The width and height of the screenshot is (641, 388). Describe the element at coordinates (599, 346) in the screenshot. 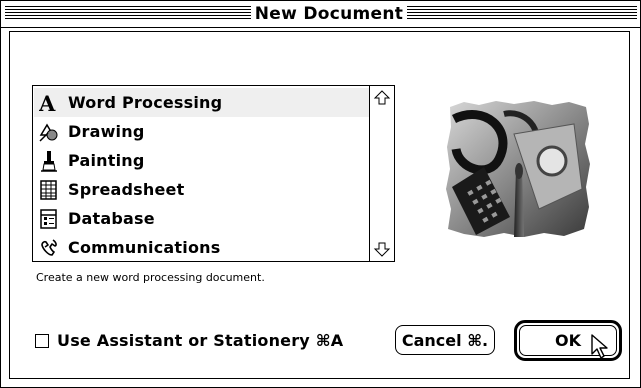

I see `mouse-pointer-icon` at that location.